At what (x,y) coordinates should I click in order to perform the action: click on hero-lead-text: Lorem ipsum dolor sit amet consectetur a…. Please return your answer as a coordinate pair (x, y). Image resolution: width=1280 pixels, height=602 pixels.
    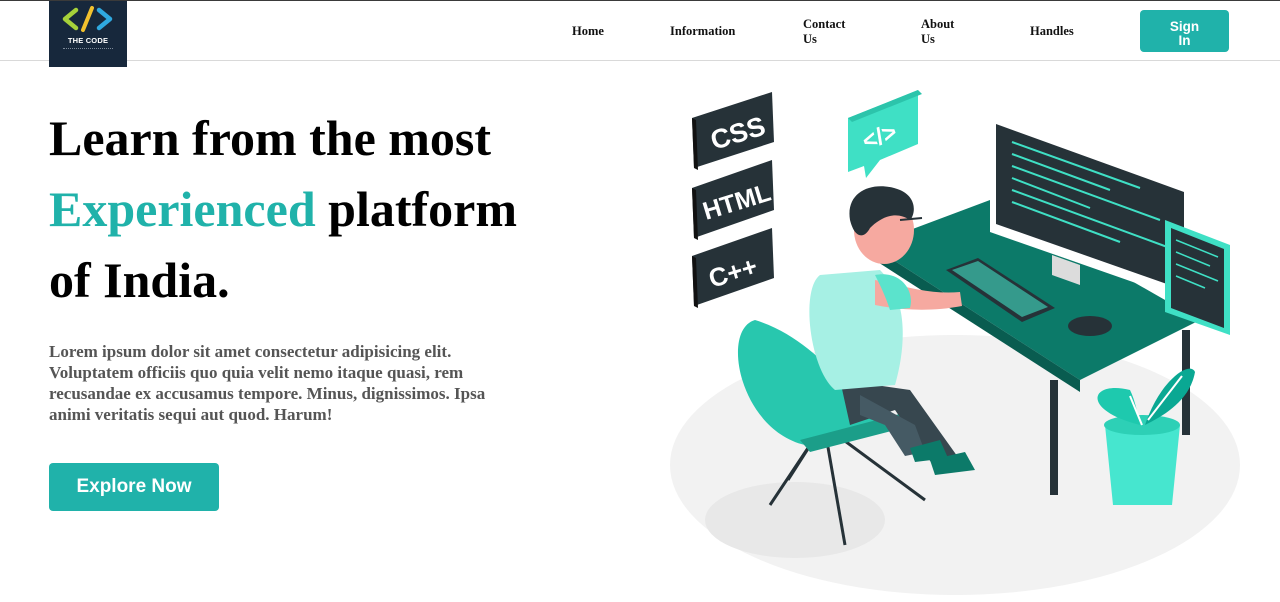
    Looking at the image, I should click on (267, 383).